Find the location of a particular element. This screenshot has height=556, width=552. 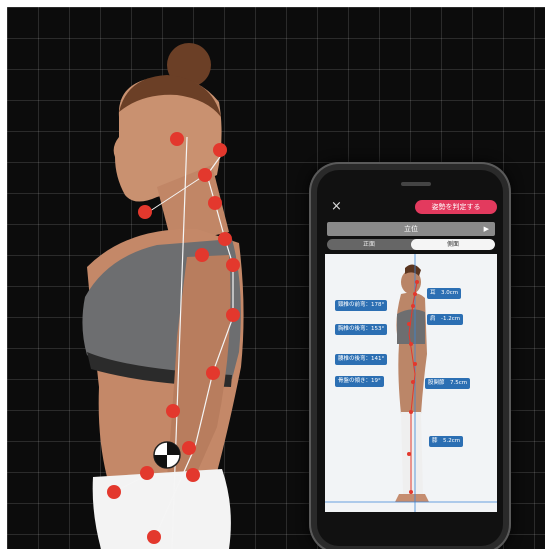

chin-marker is located at coordinates (145, 212).